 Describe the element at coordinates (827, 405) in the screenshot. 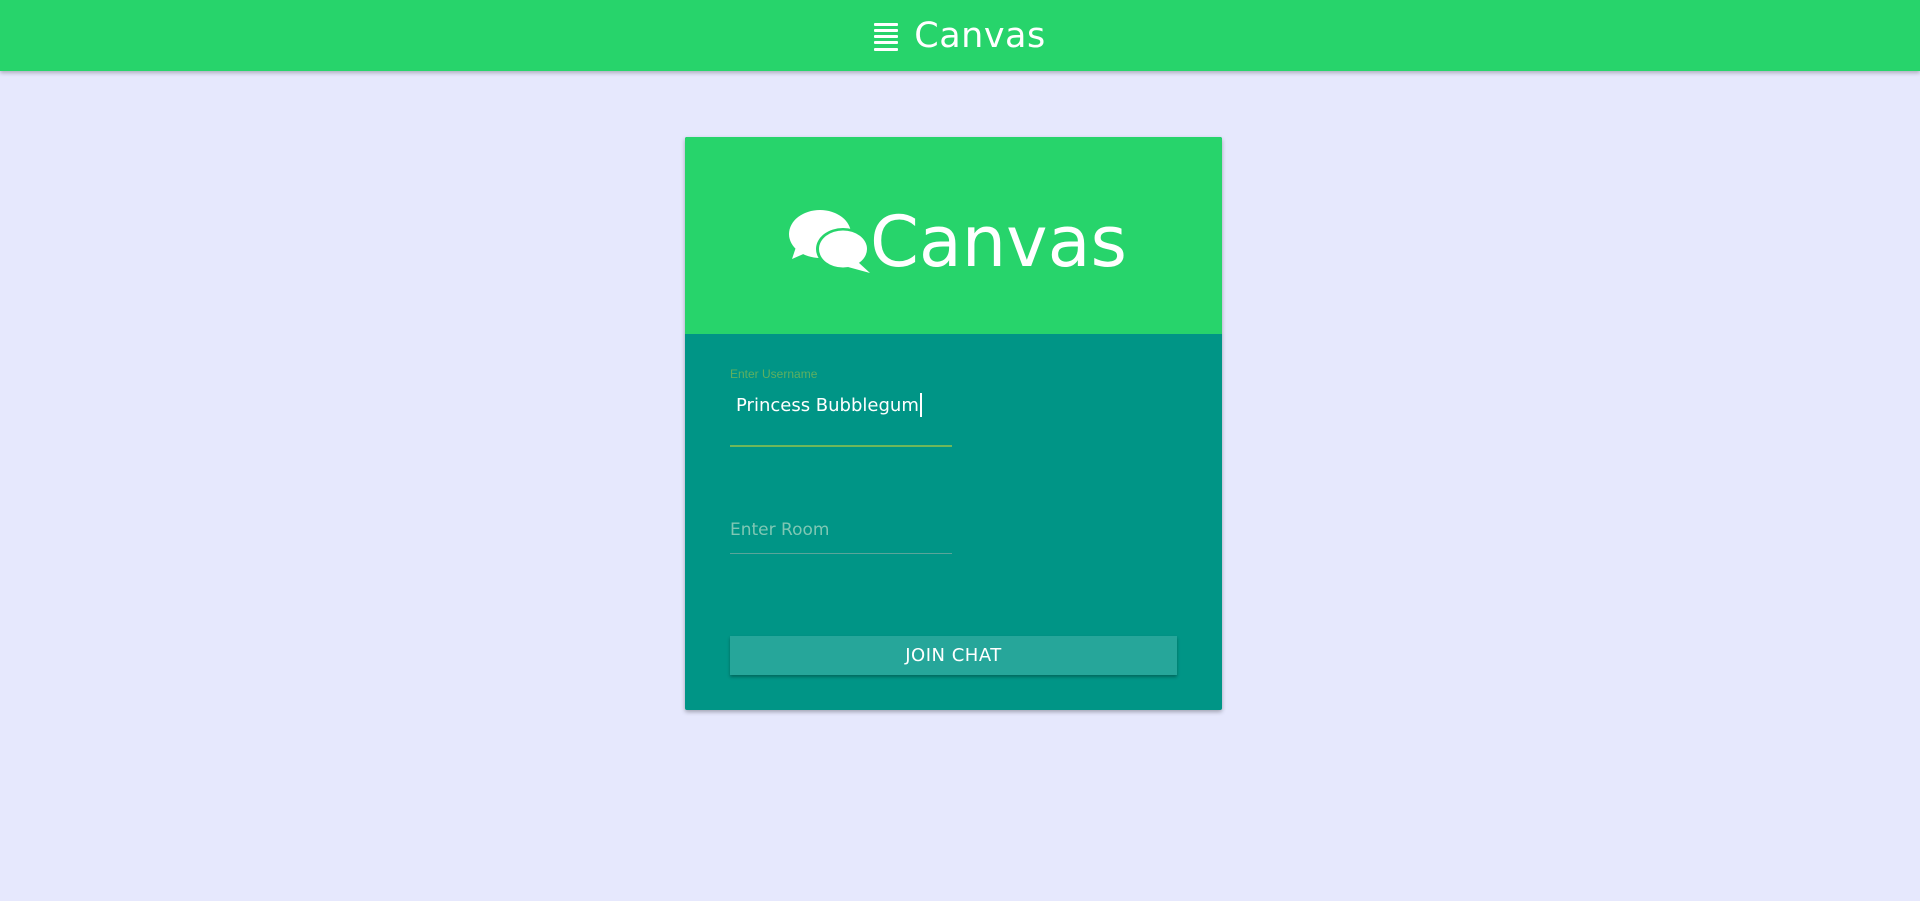

I see `username-value: Princess Bubblegum` at that location.